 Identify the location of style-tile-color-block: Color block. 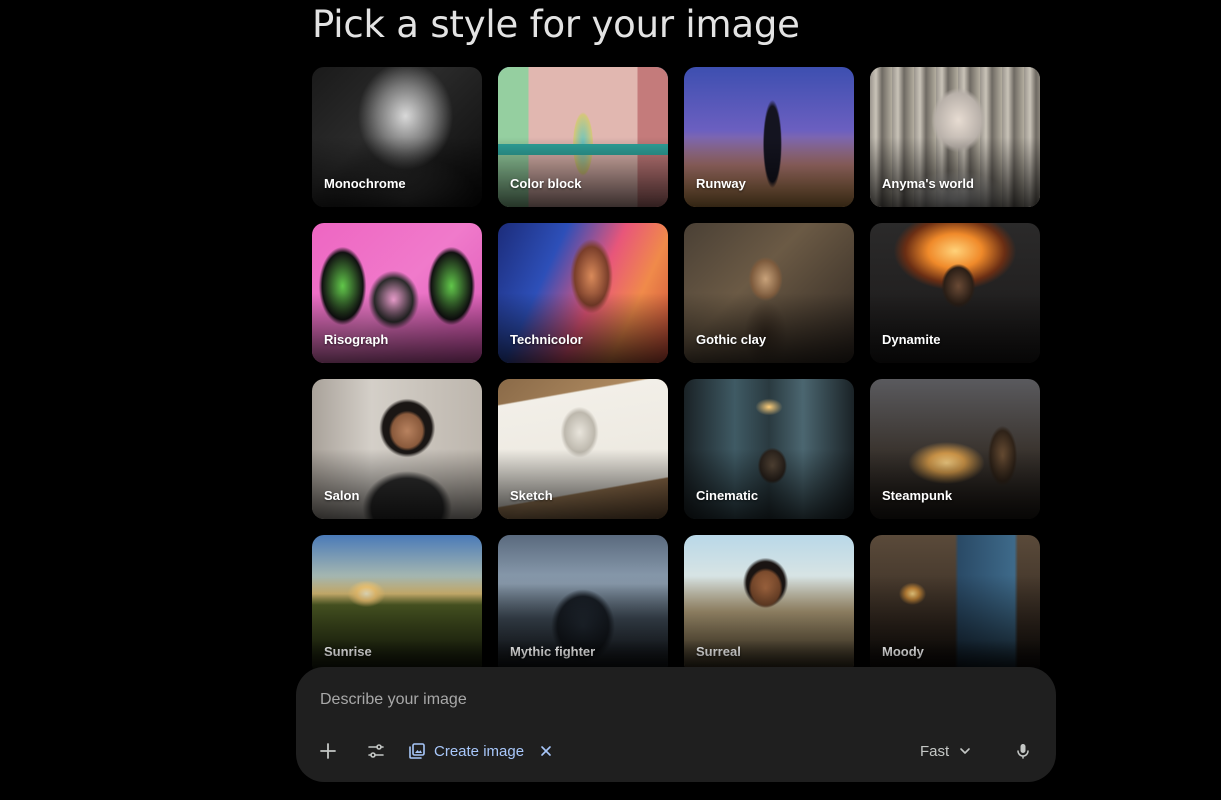
(583, 137).